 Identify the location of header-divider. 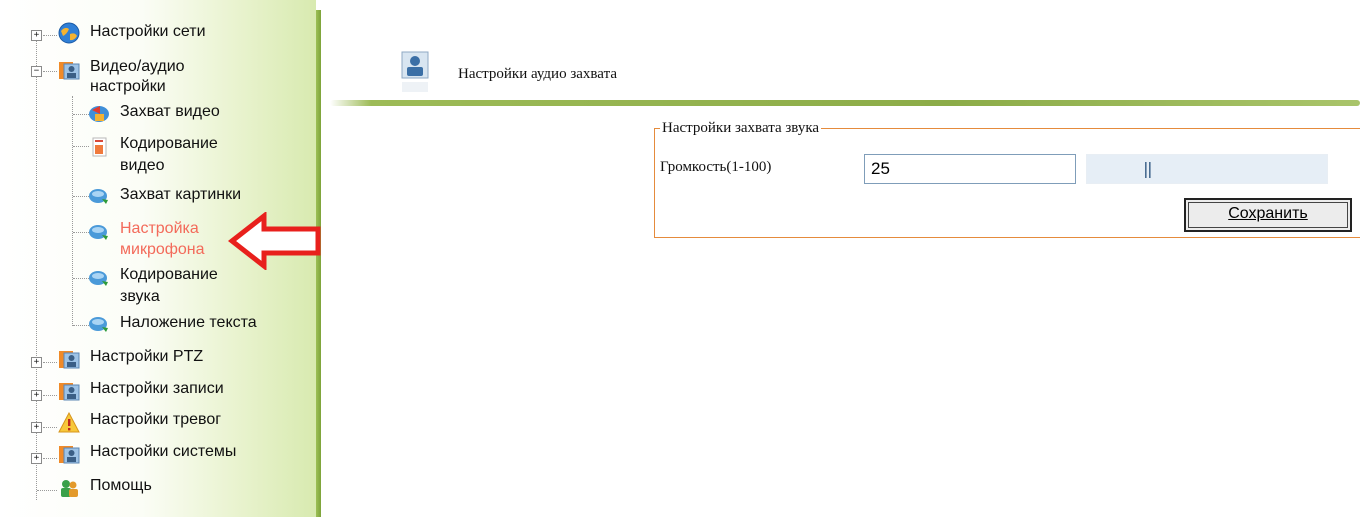
(845, 103).